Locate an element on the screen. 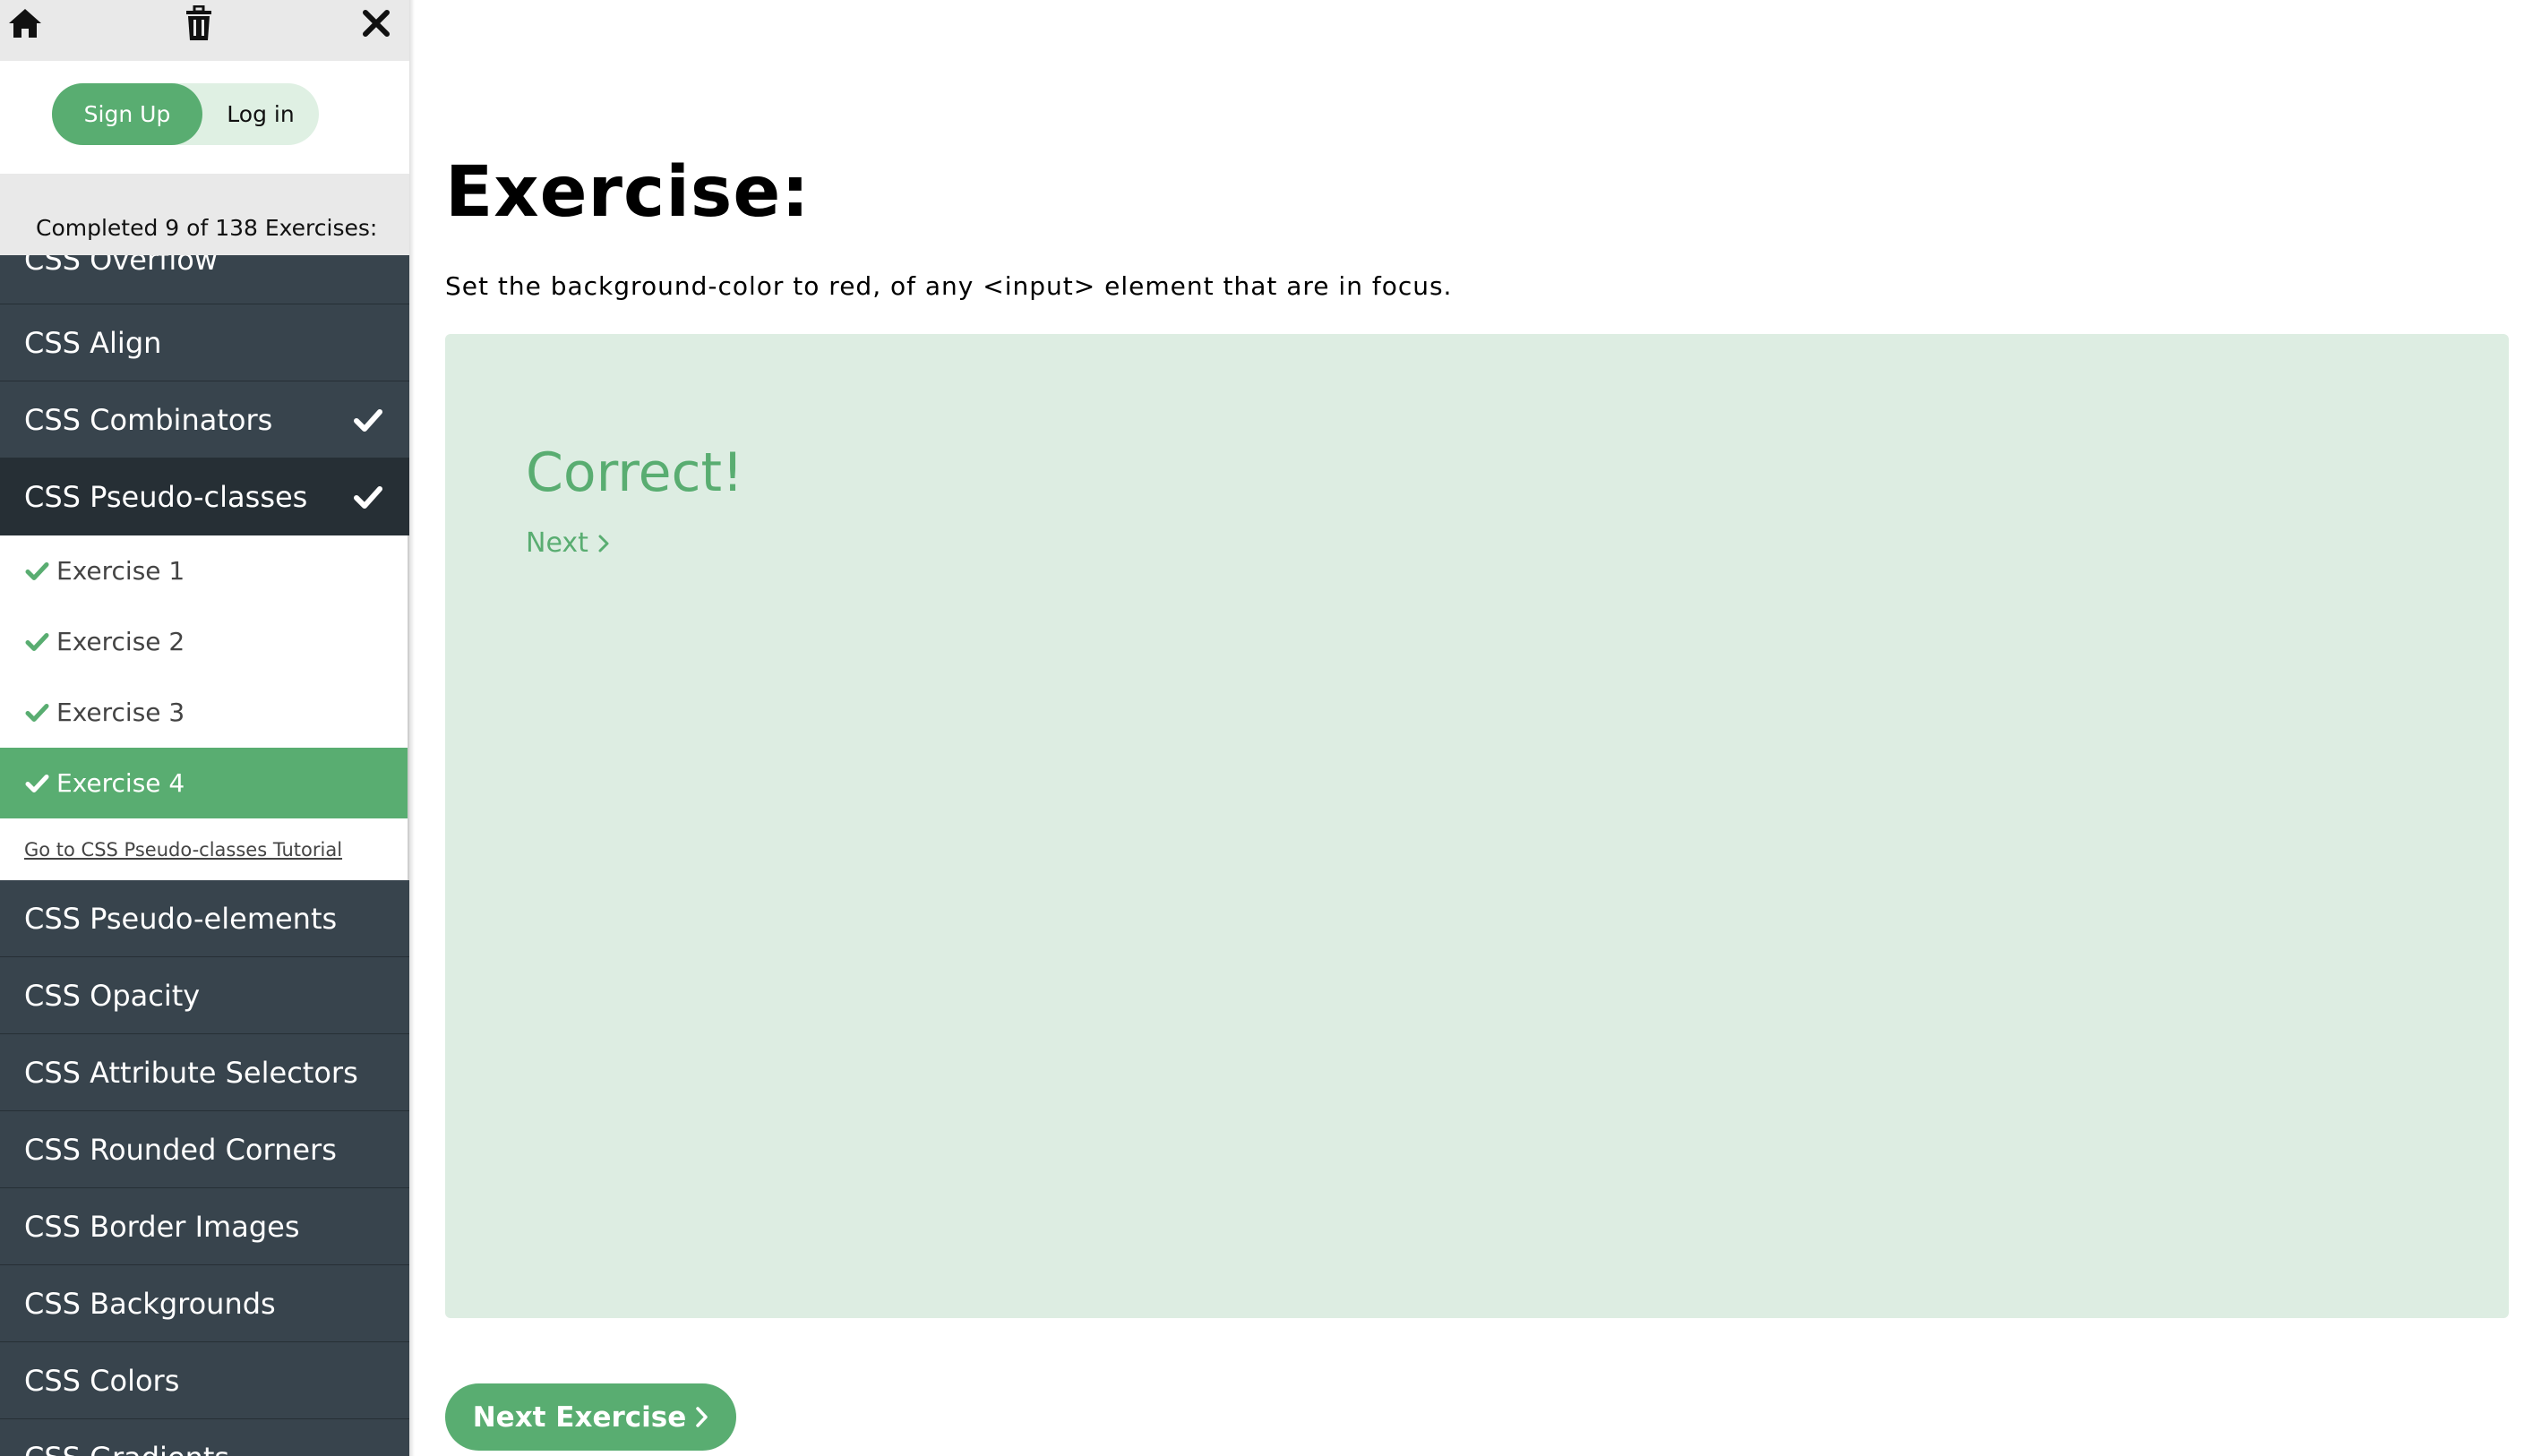 This screenshot has width=2524, height=1456. topic-css-rounded-corners: CSS Rounded Corners is located at coordinates (205, 1149).